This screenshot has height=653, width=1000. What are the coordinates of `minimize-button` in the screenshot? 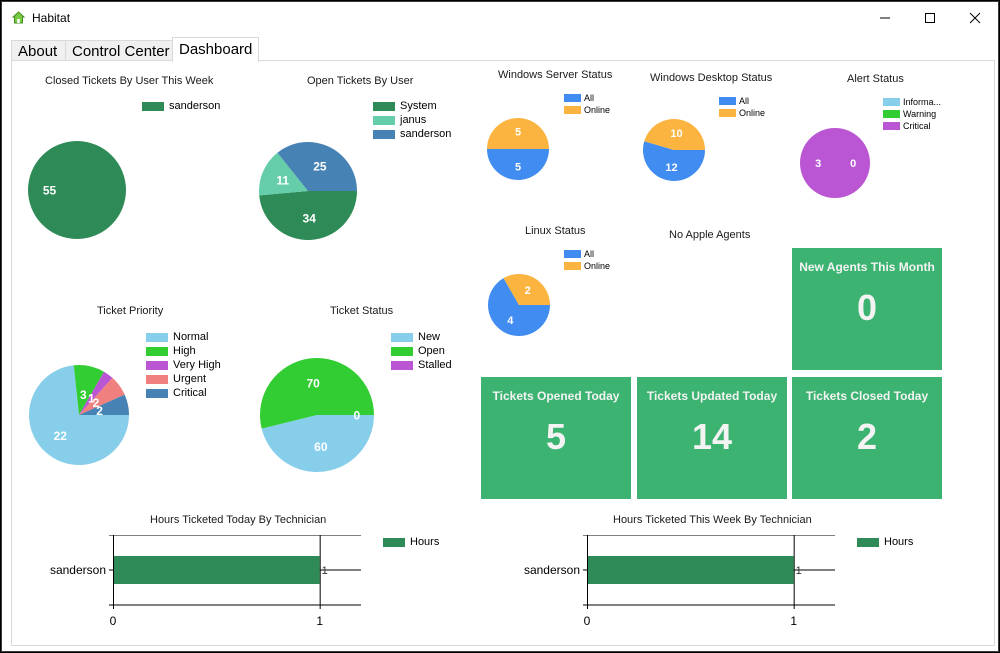 It's located at (885, 18).